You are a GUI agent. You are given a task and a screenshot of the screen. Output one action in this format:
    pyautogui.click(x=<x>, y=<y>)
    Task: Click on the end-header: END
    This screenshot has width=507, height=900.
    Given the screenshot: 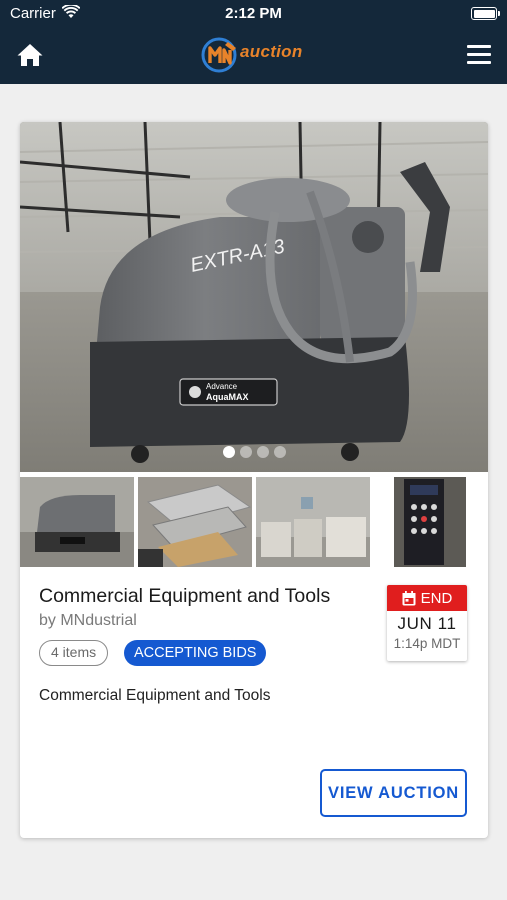 What is the action you would take?
    pyautogui.click(x=427, y=598)
    